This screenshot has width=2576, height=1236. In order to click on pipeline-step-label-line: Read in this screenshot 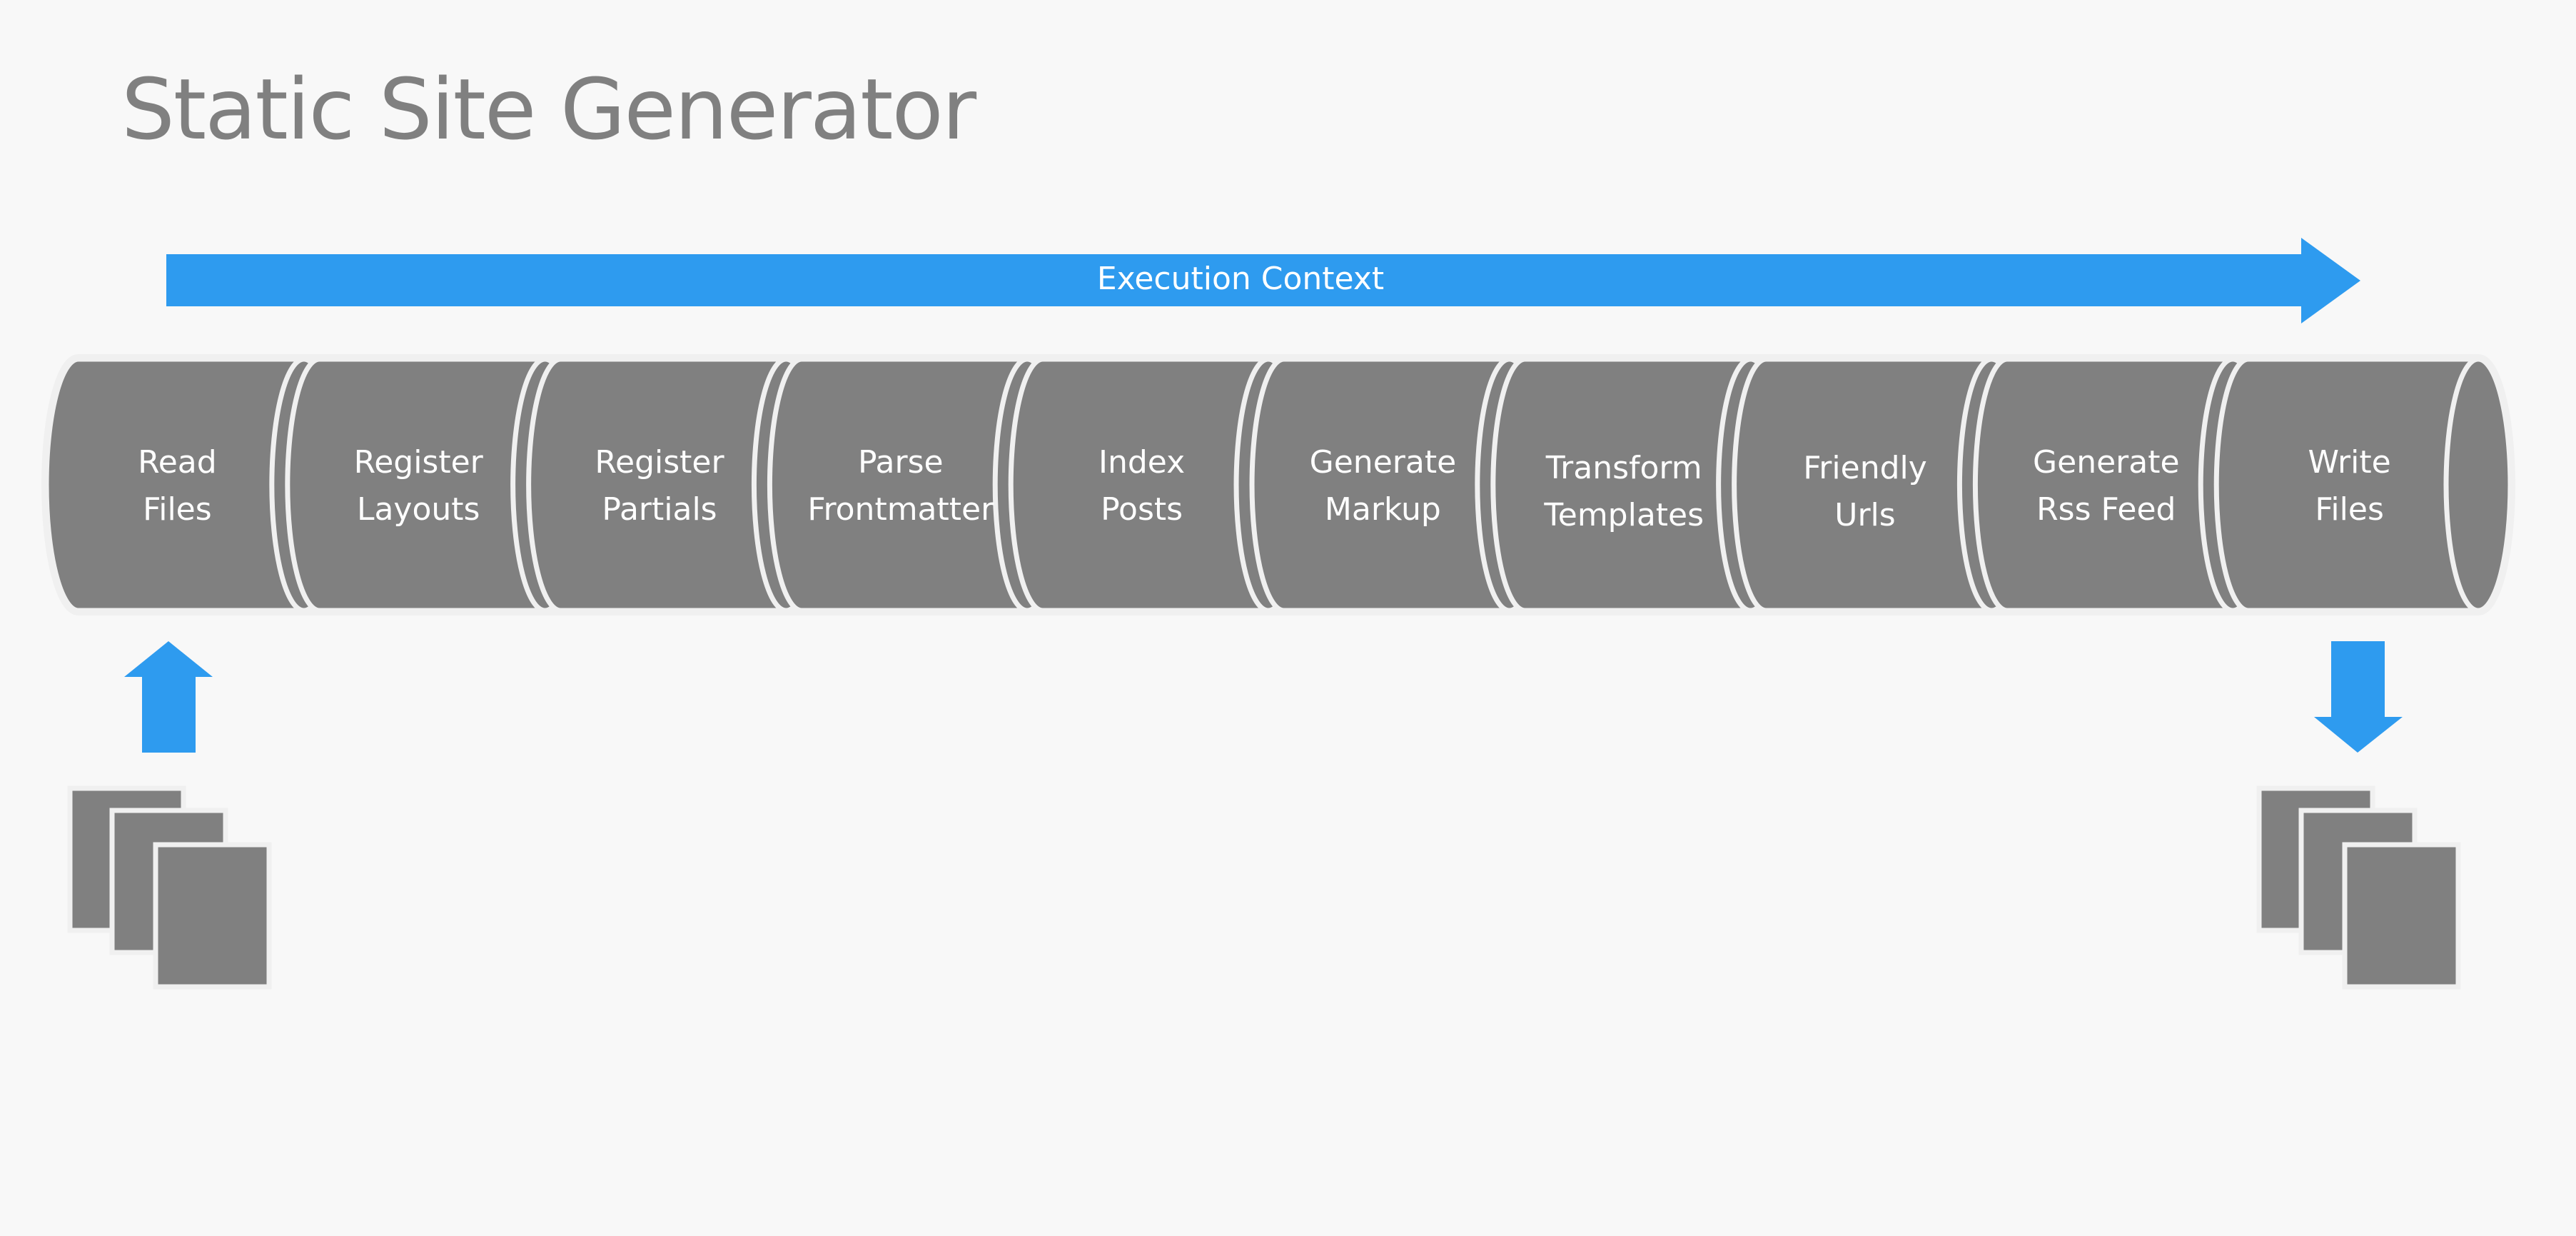, I will do `click(177, 462)`.